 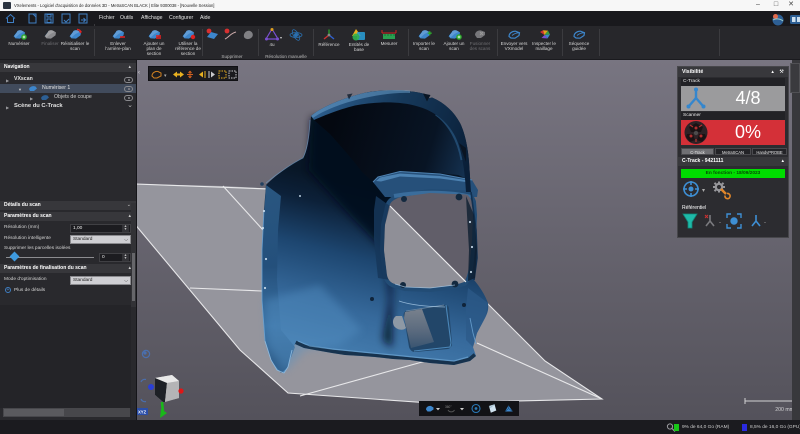 What do you see at coordinates (142, 412) in the screenshot?
I see `svg-text: XYZ` at bounding box center [142, 412].